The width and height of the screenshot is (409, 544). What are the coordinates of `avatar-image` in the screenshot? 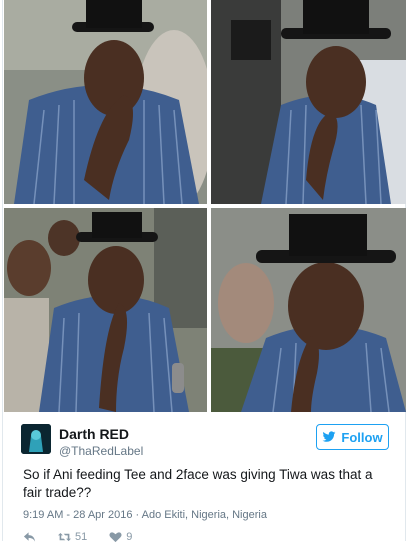 It's located at (36, 439).